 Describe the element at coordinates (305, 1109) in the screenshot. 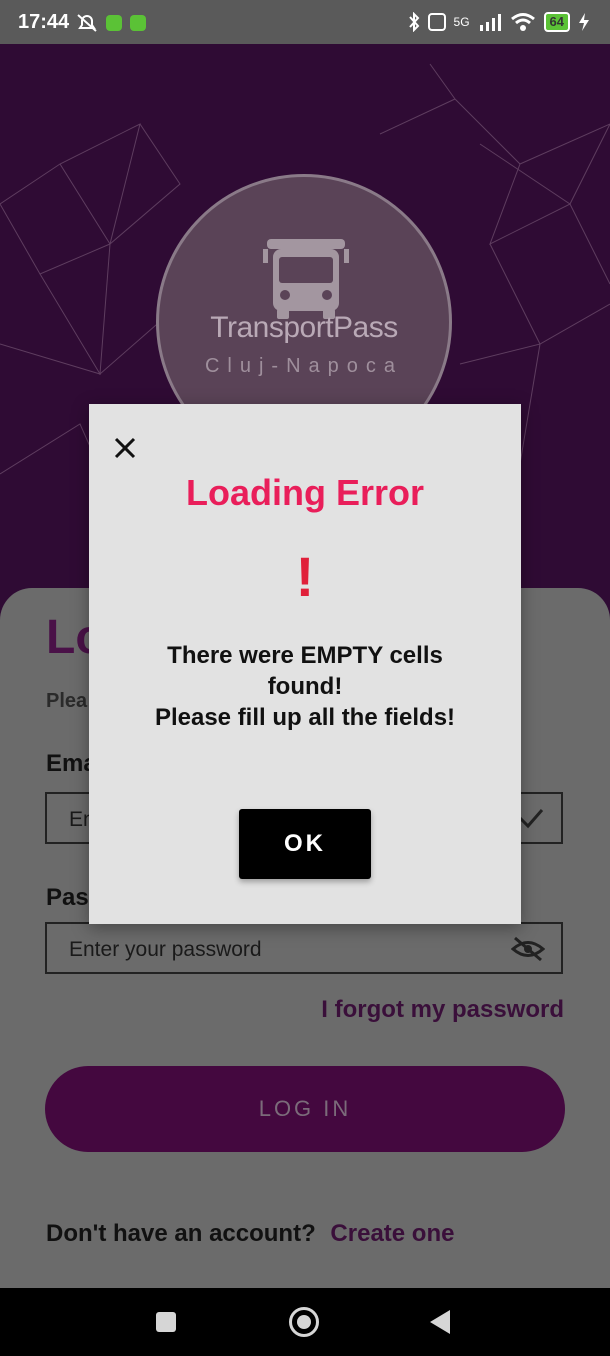

I see `login-button: LOG IN` at that location.